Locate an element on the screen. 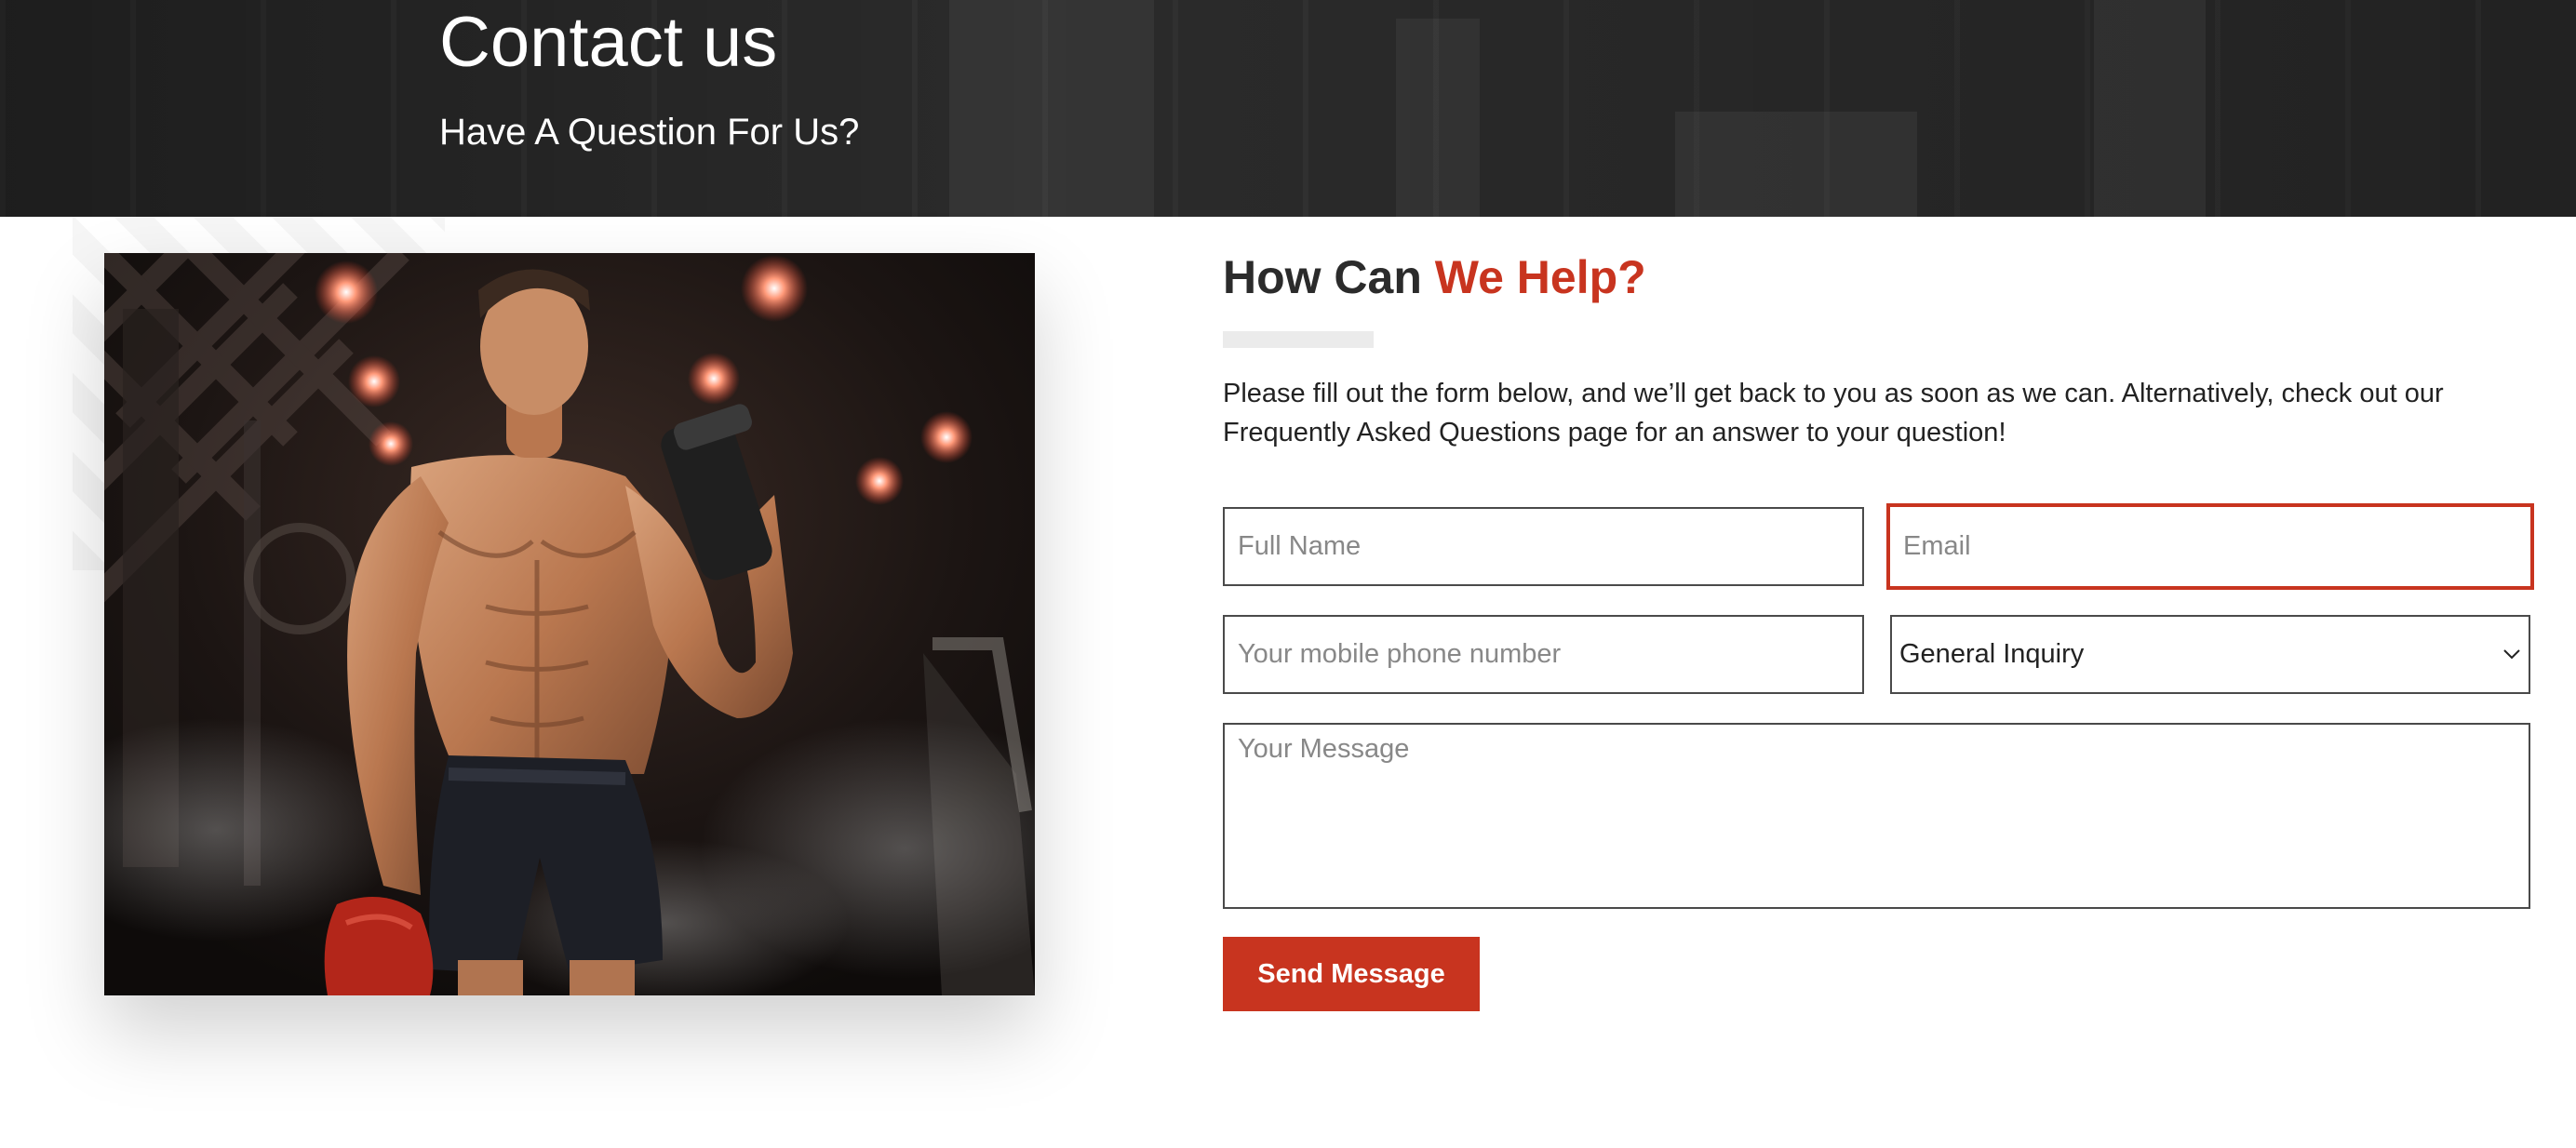 This screenshot has height=1148, width=2576. section-title: How Can We Help? is located at coordinates (1434, 277).